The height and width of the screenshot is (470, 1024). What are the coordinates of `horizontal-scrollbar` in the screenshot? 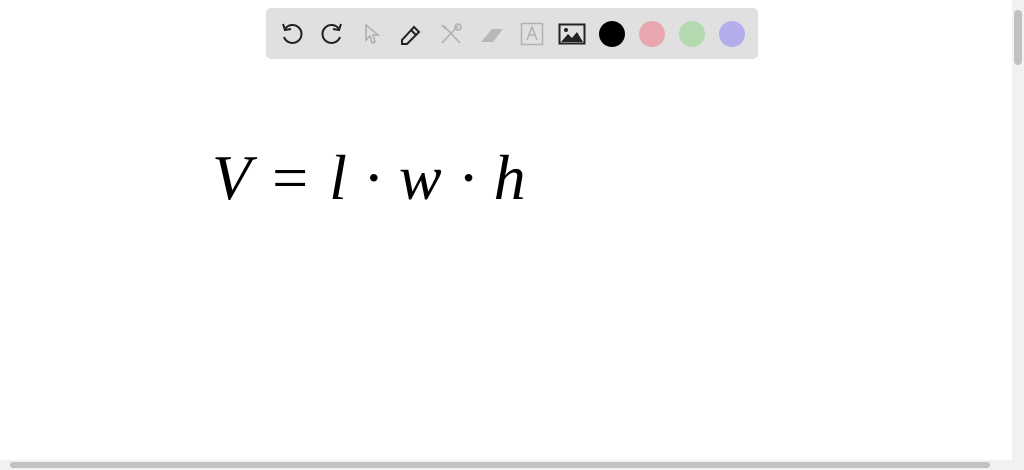 It's located at (512, 465).